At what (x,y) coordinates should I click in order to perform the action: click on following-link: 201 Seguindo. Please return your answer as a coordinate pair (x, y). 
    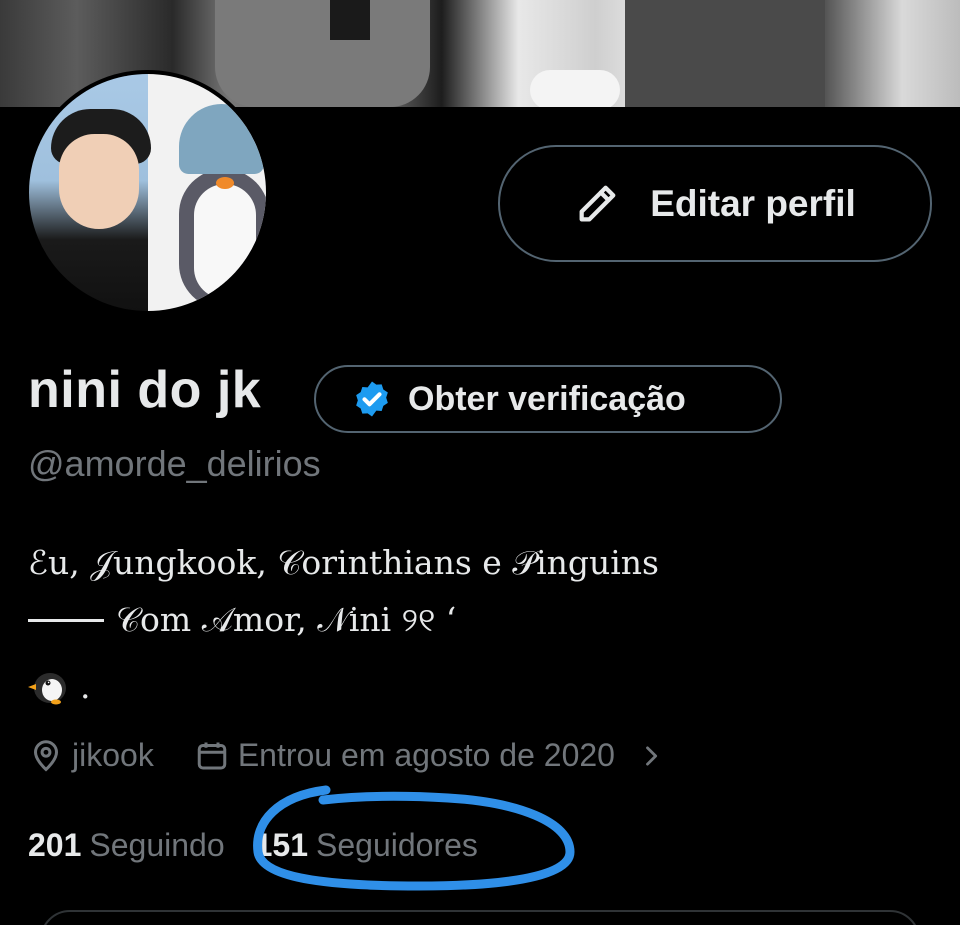
    Looking at the image, I should click on (126, 845).